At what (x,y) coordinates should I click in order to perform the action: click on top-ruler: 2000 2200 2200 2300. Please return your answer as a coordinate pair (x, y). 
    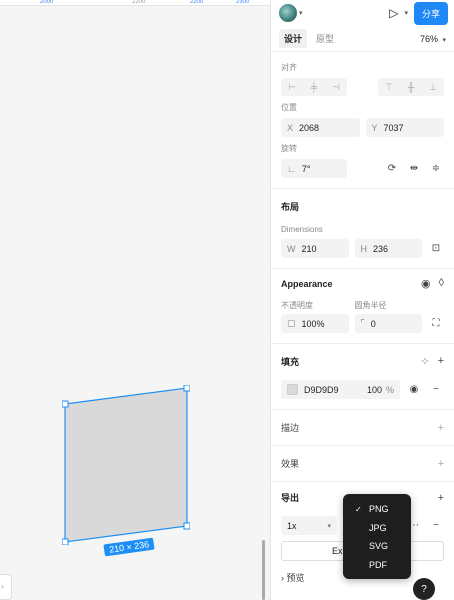
    Looking at the image, I should click on (135, 3).